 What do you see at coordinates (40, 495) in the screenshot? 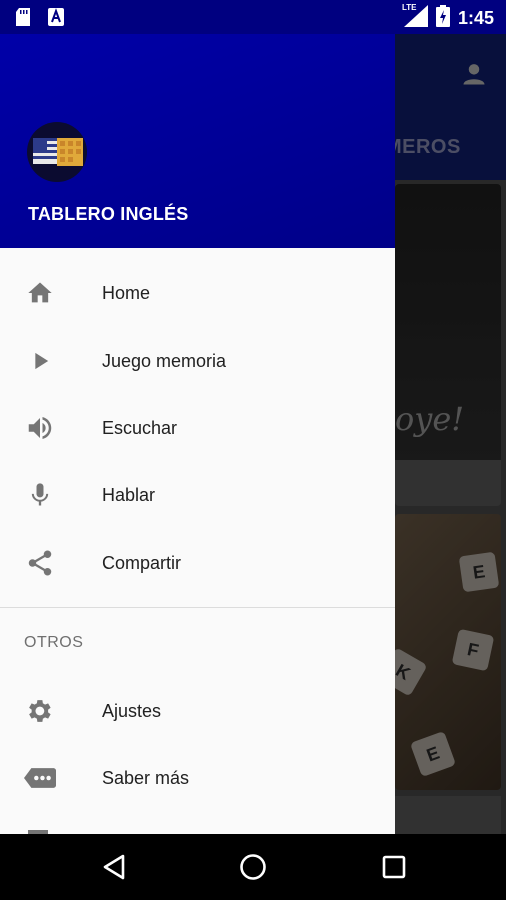
I see `microphone-icon` at bounding box center [40, 495].